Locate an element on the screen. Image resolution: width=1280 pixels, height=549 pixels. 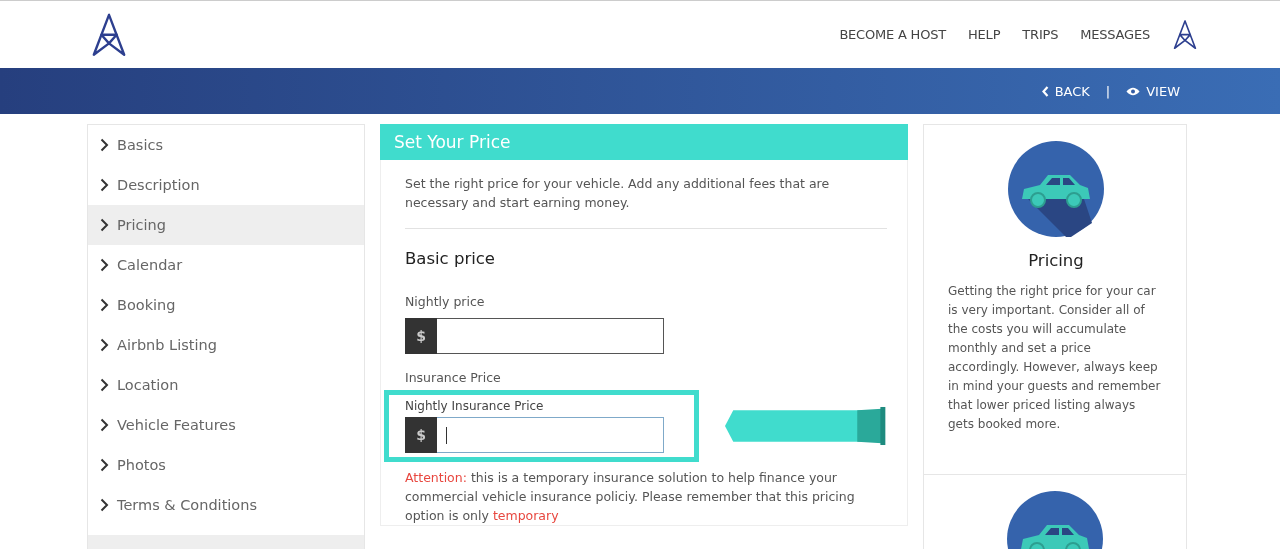
view-link: VIEW is located at coordinates (1153, 91).